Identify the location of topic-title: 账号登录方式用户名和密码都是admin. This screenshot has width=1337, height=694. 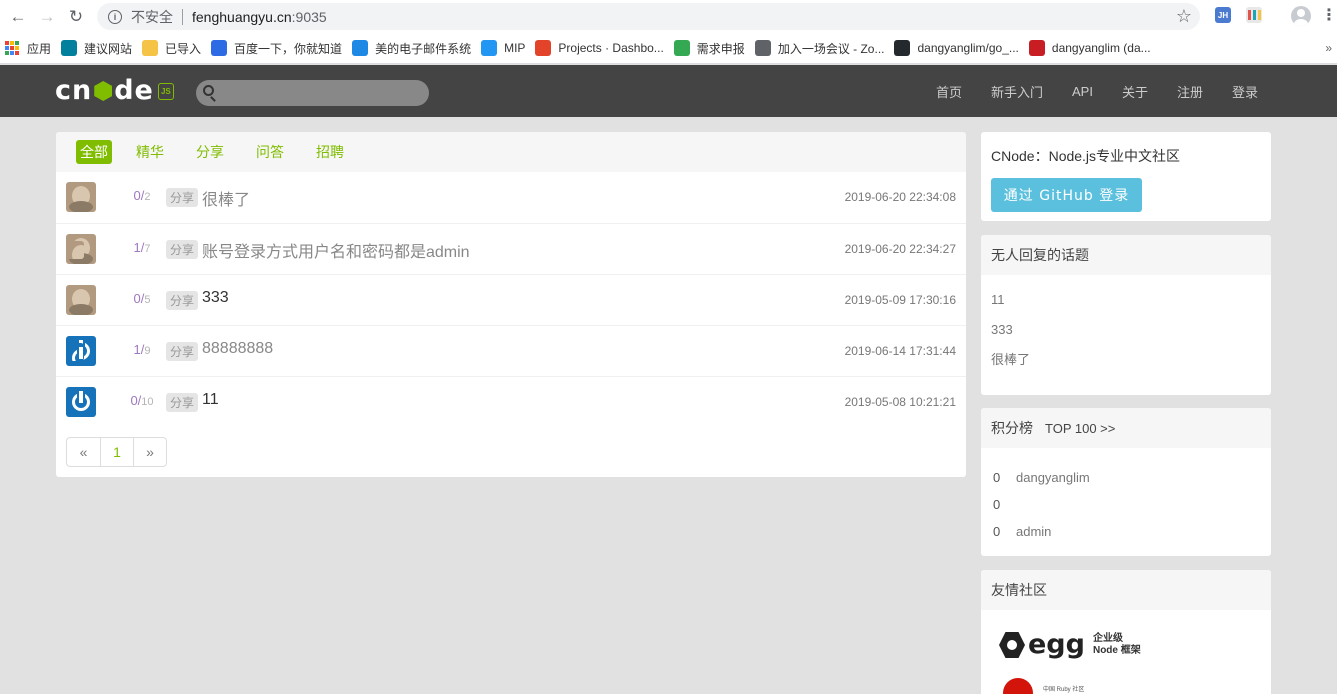
(336, 250).